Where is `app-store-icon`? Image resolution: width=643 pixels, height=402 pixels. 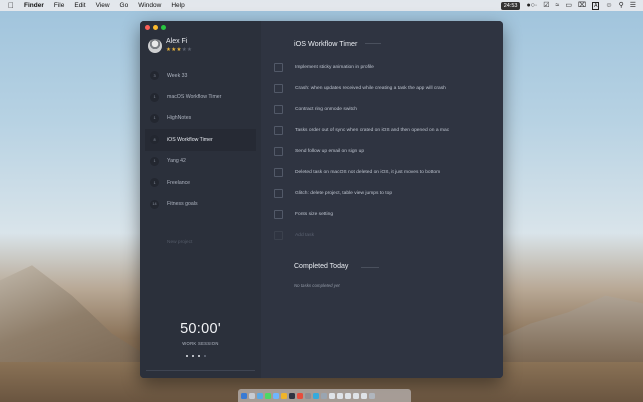 app-store-icon is located at coordinates (316, 395).